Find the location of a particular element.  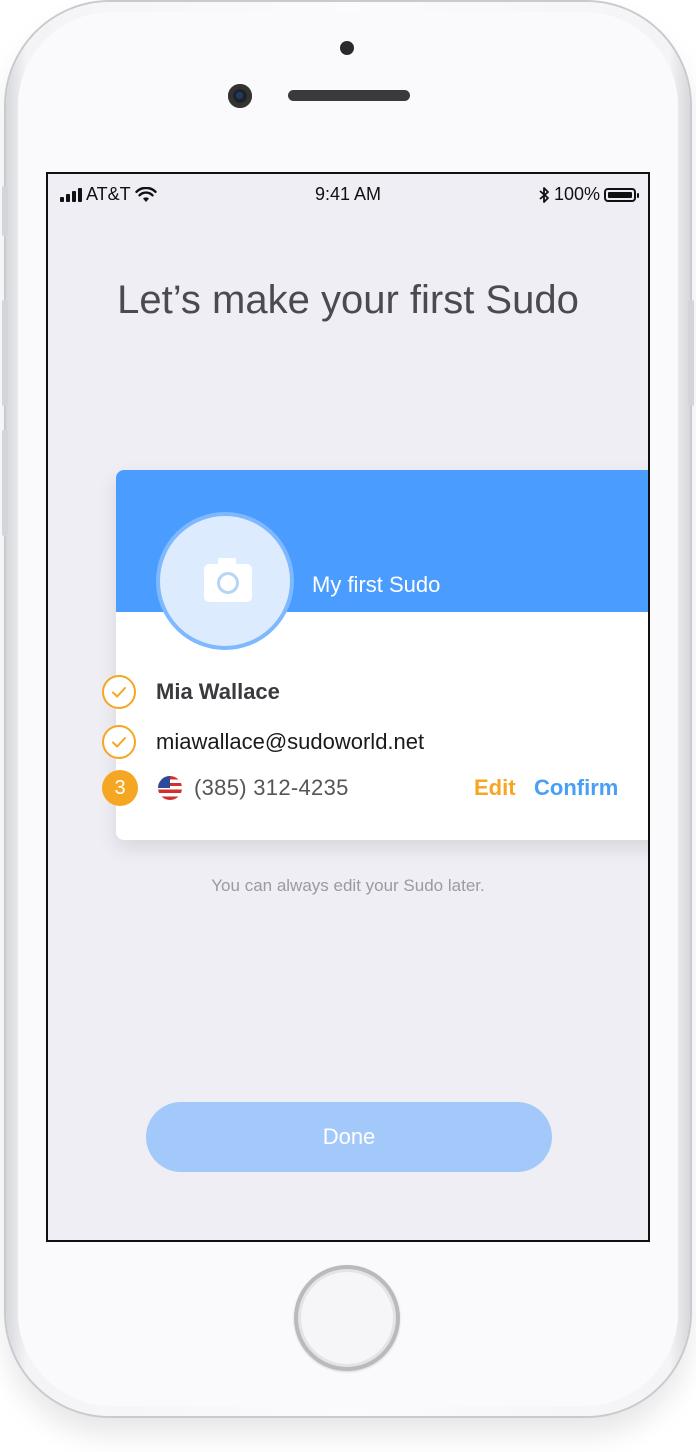

bluetooth-icon is located at coordinates (544, 194).